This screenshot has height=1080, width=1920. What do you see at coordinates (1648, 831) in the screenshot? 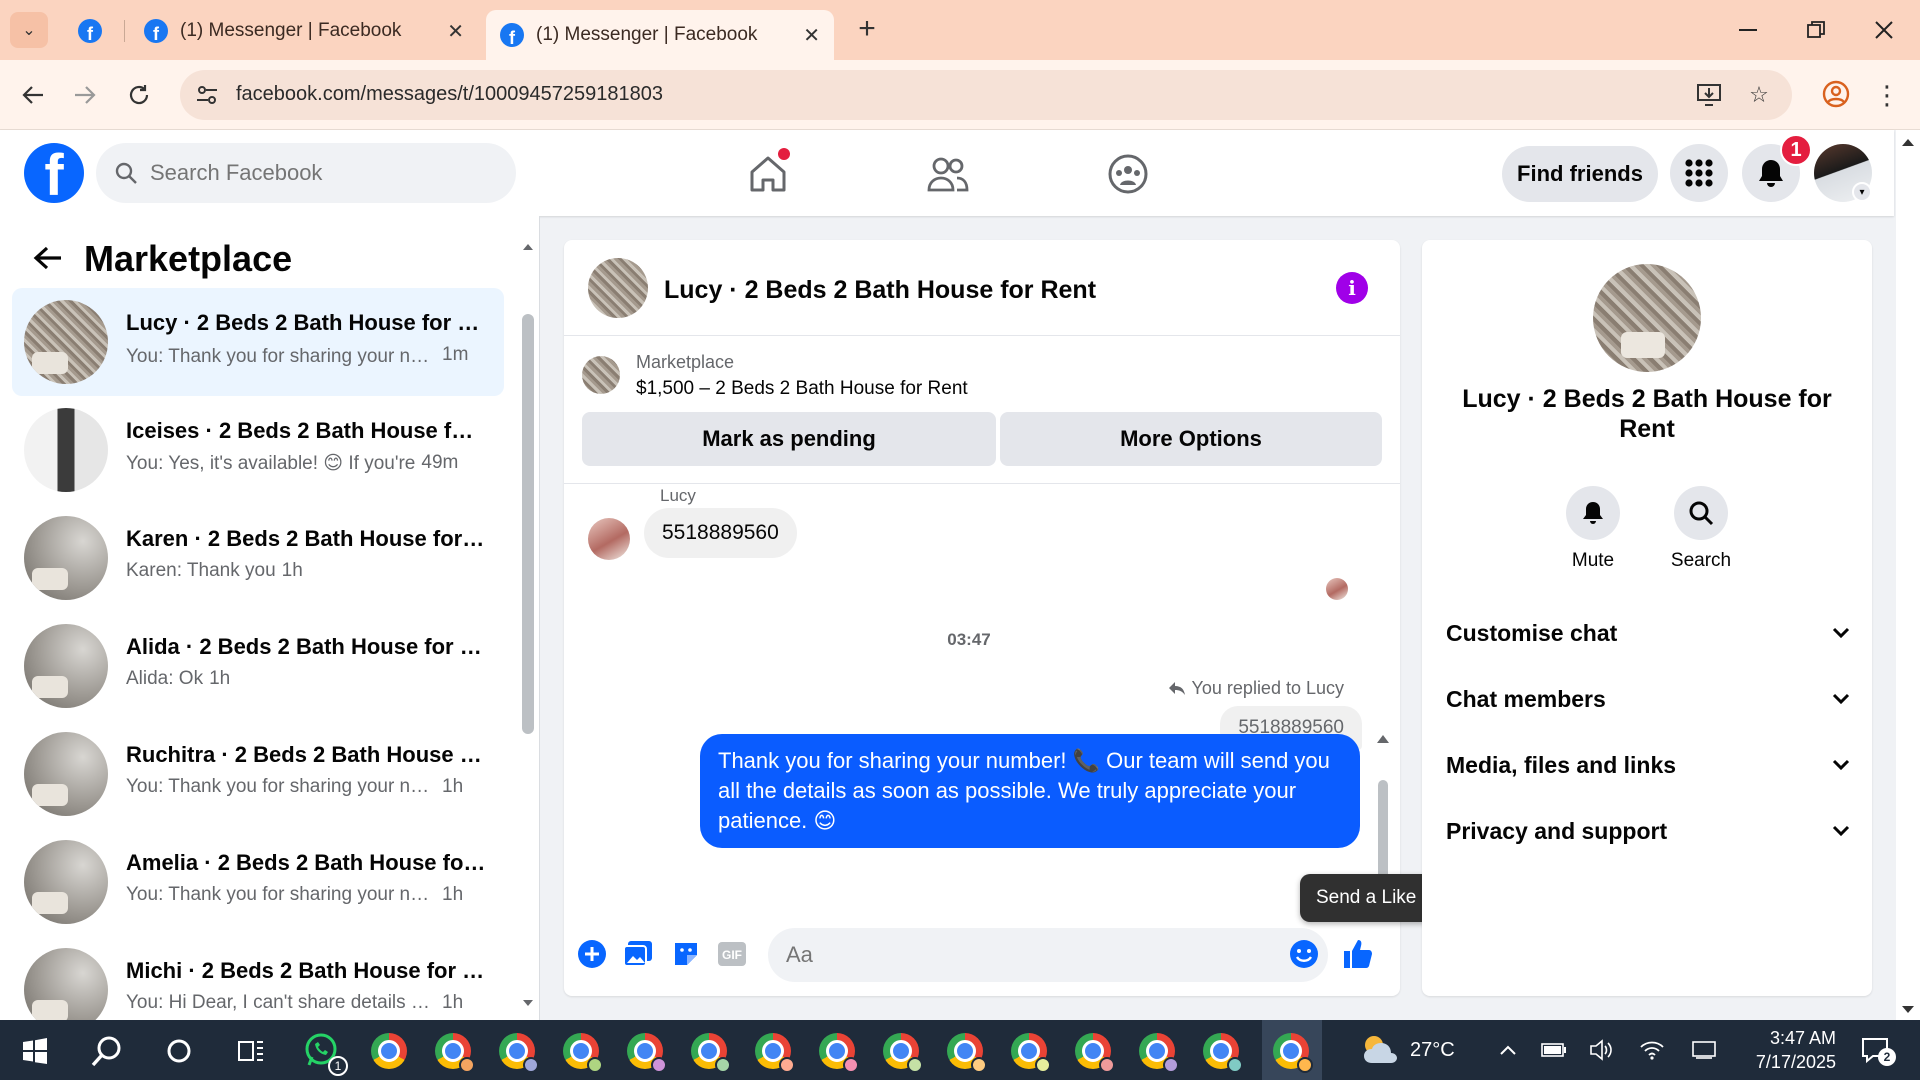
I see `privacy-support-row: Privacy and support` at bounding box center [1648, 831].